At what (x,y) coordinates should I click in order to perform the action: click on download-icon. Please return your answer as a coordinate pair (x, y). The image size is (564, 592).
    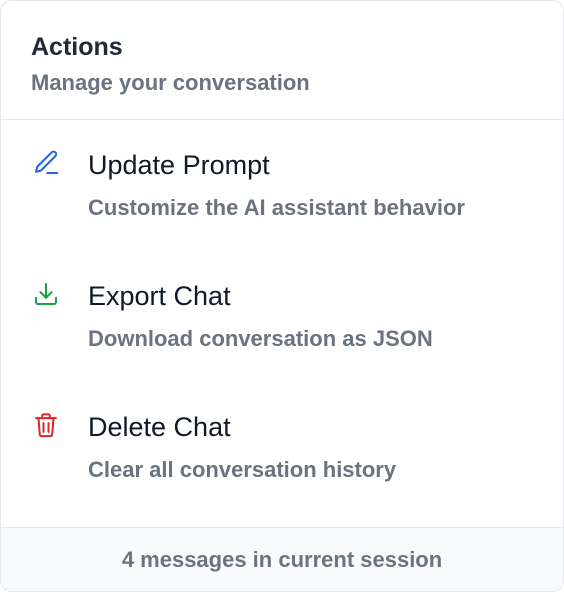
    Looking at the image, I should click on (46, 294).